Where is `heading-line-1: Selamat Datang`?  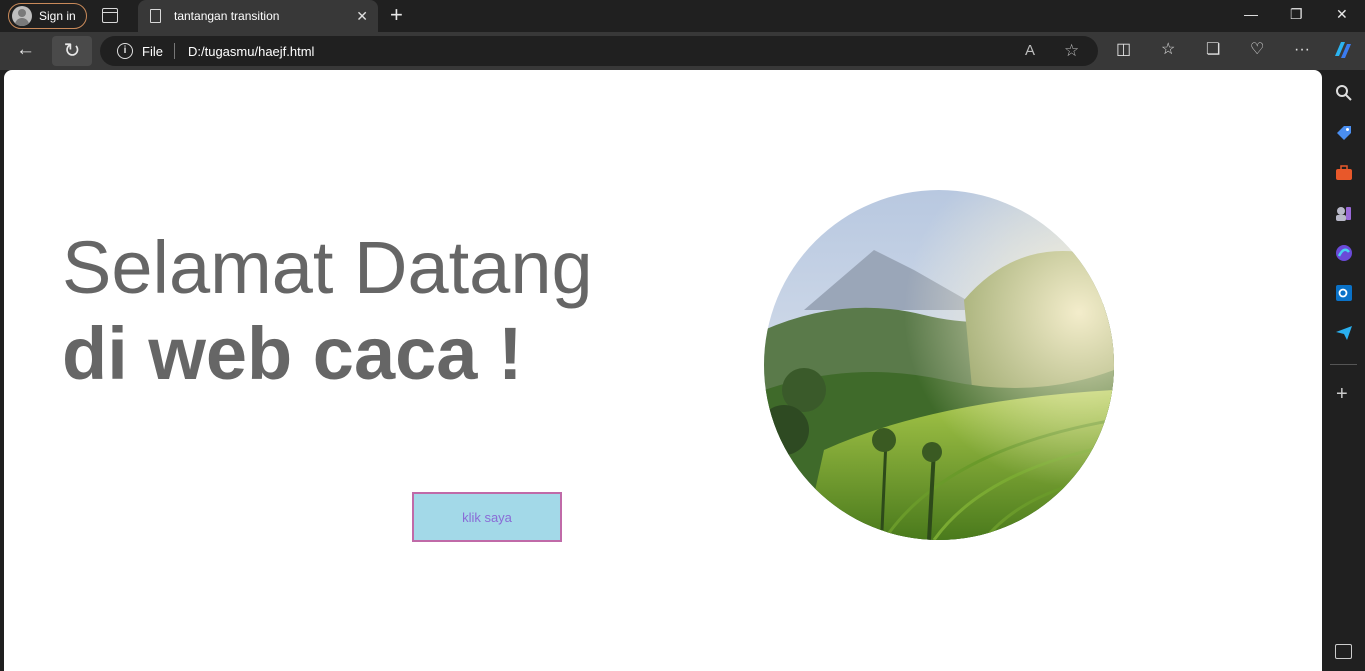 heading-line-1: Selamat Datang is located at coordinates (327, 267).